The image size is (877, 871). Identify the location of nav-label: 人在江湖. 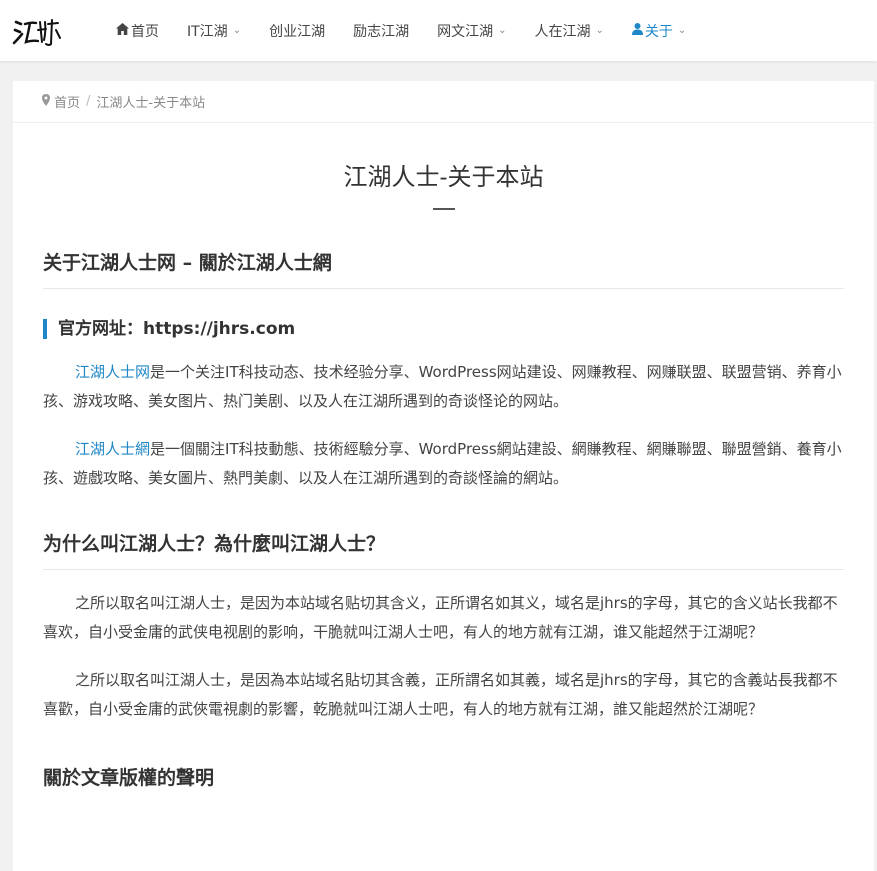
(562, 31).